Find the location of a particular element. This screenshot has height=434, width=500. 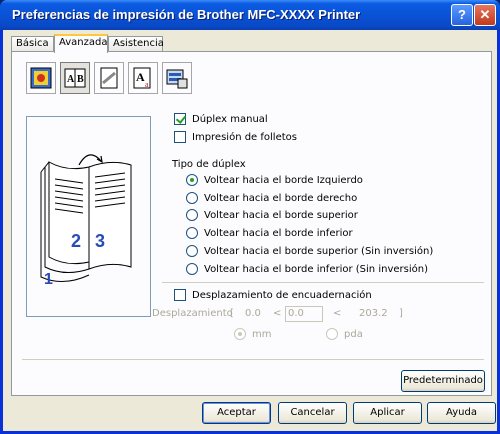

range-max: 203.2 is located at coordinates (373, 313).